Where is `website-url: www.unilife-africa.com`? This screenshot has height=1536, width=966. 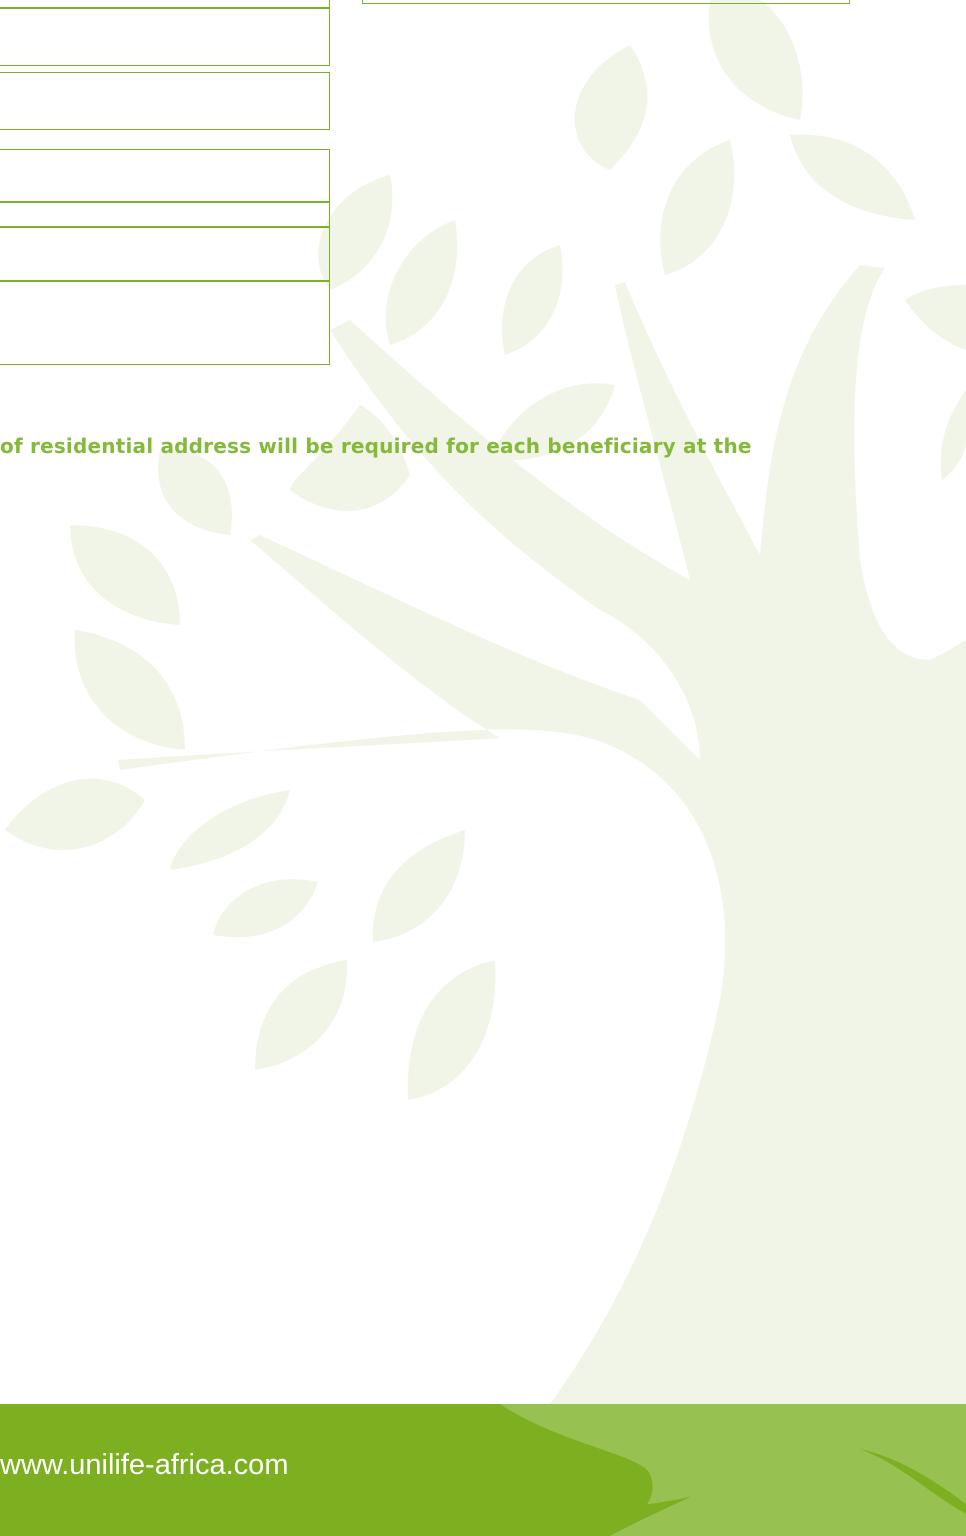
website-url: www.unilife-africa.com is located at coordinates (144, 1465).